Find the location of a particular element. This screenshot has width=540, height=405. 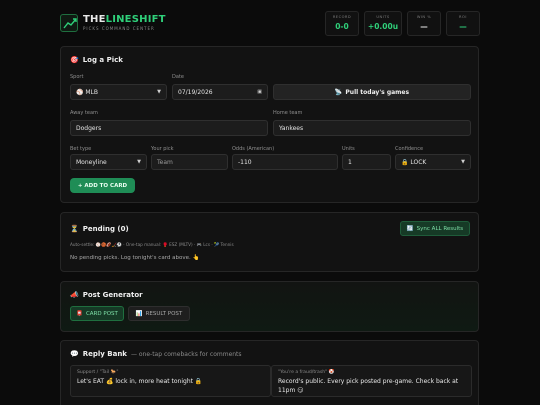

date-input-value: 07/19/2026 is located at coordinates (195, 92).